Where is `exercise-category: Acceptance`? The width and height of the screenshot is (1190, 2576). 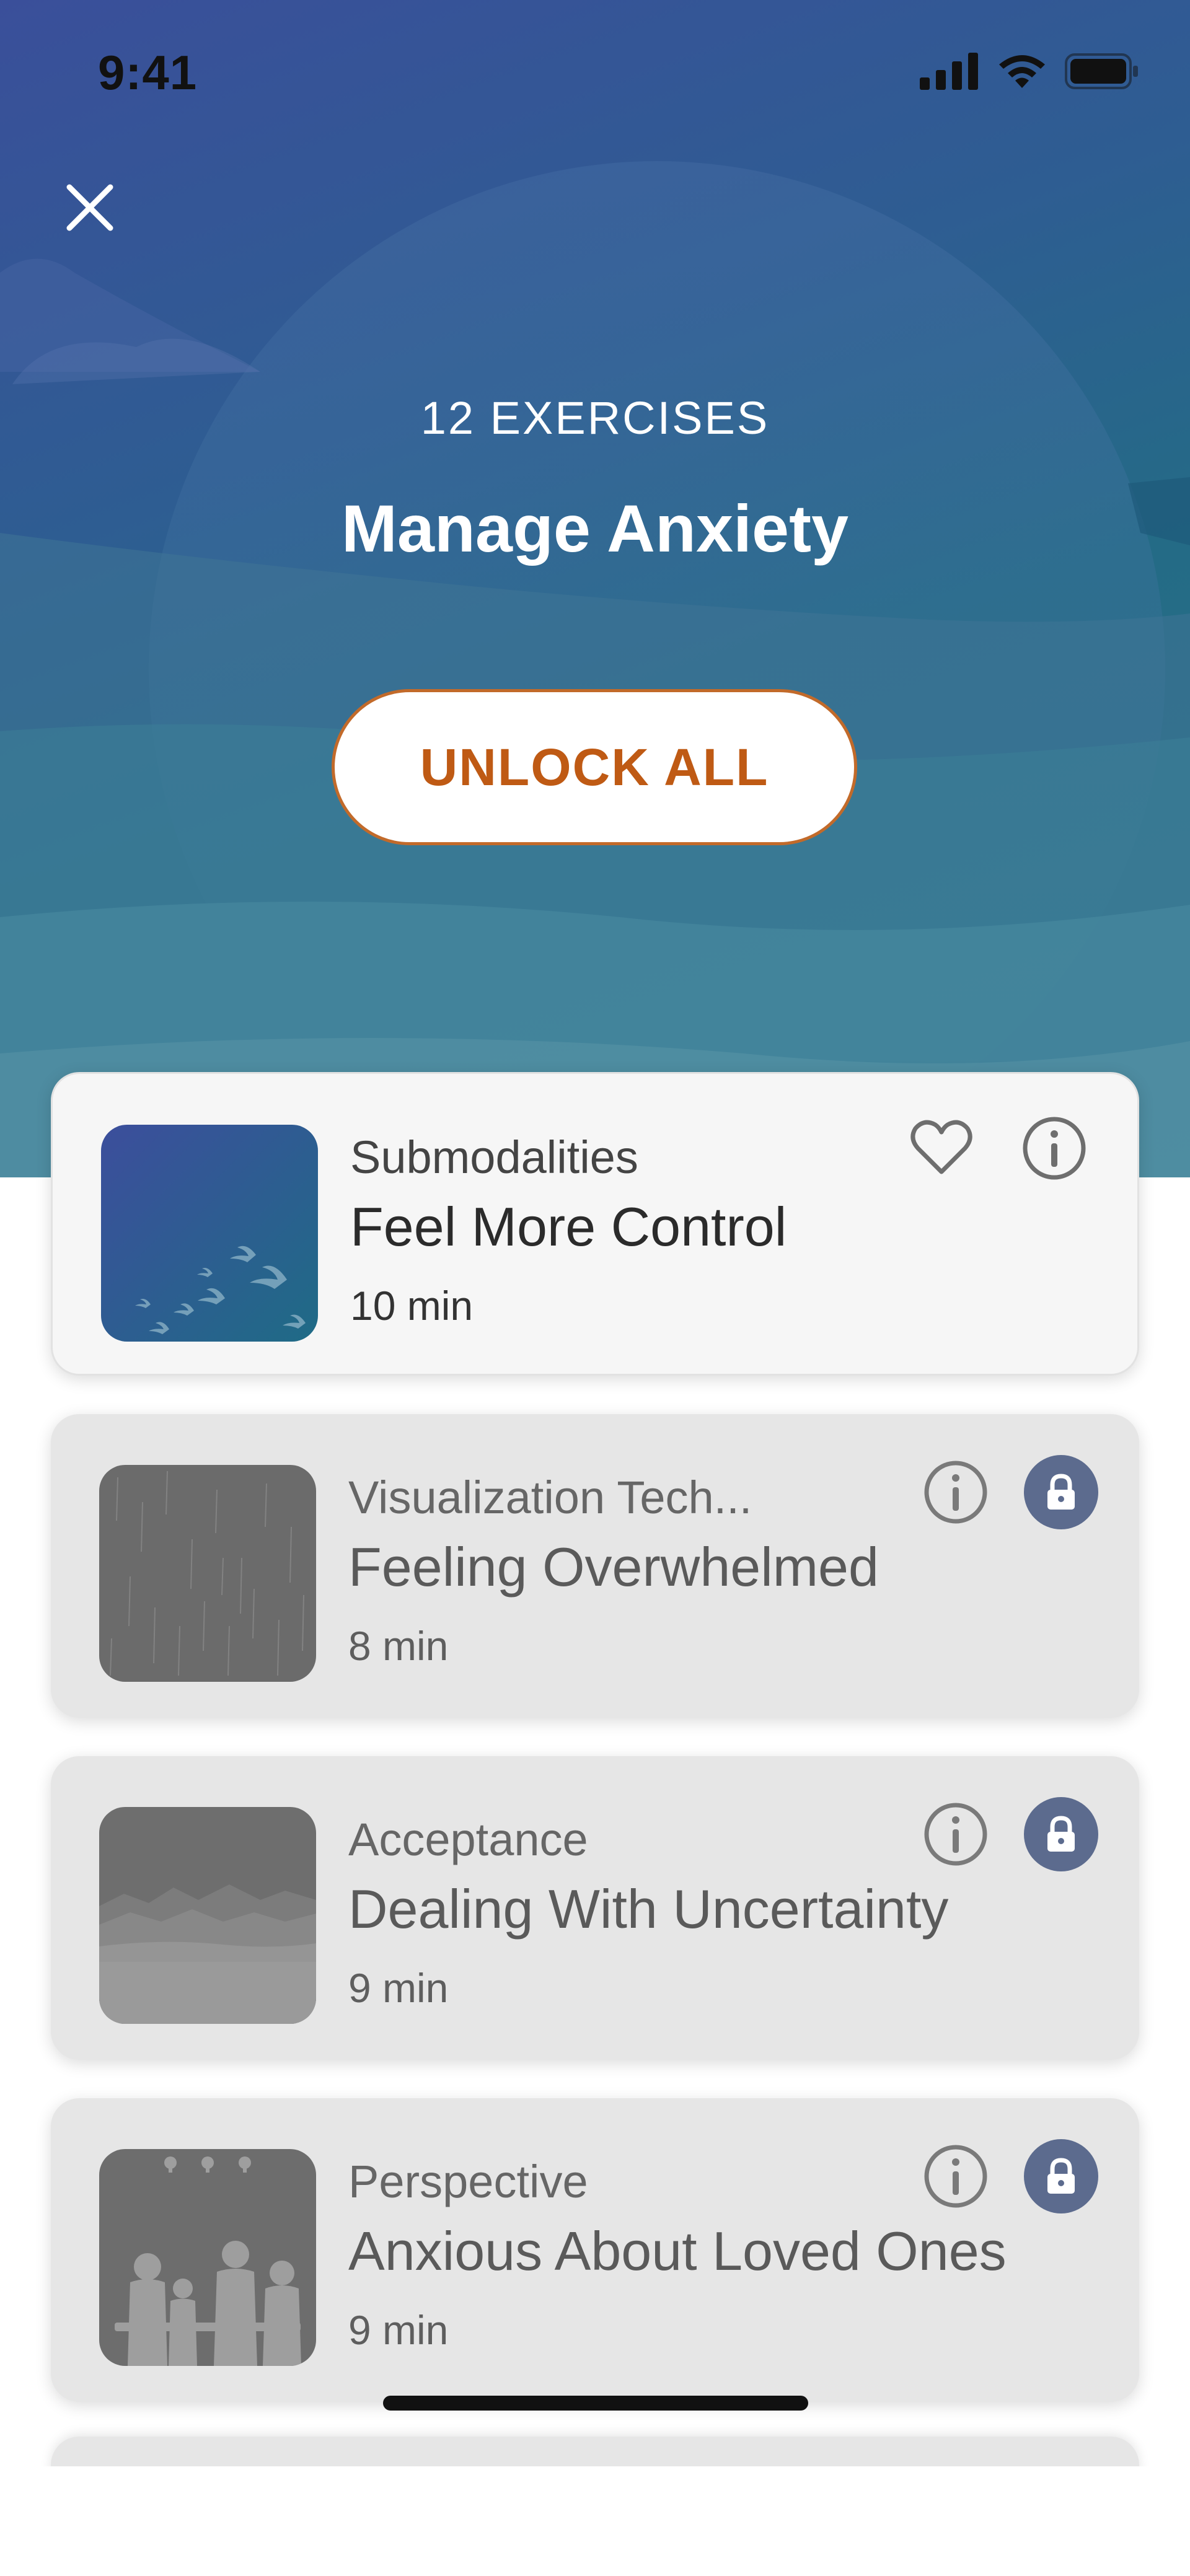 exercise-category: Acceptance is located at coordinates (468, 1840).